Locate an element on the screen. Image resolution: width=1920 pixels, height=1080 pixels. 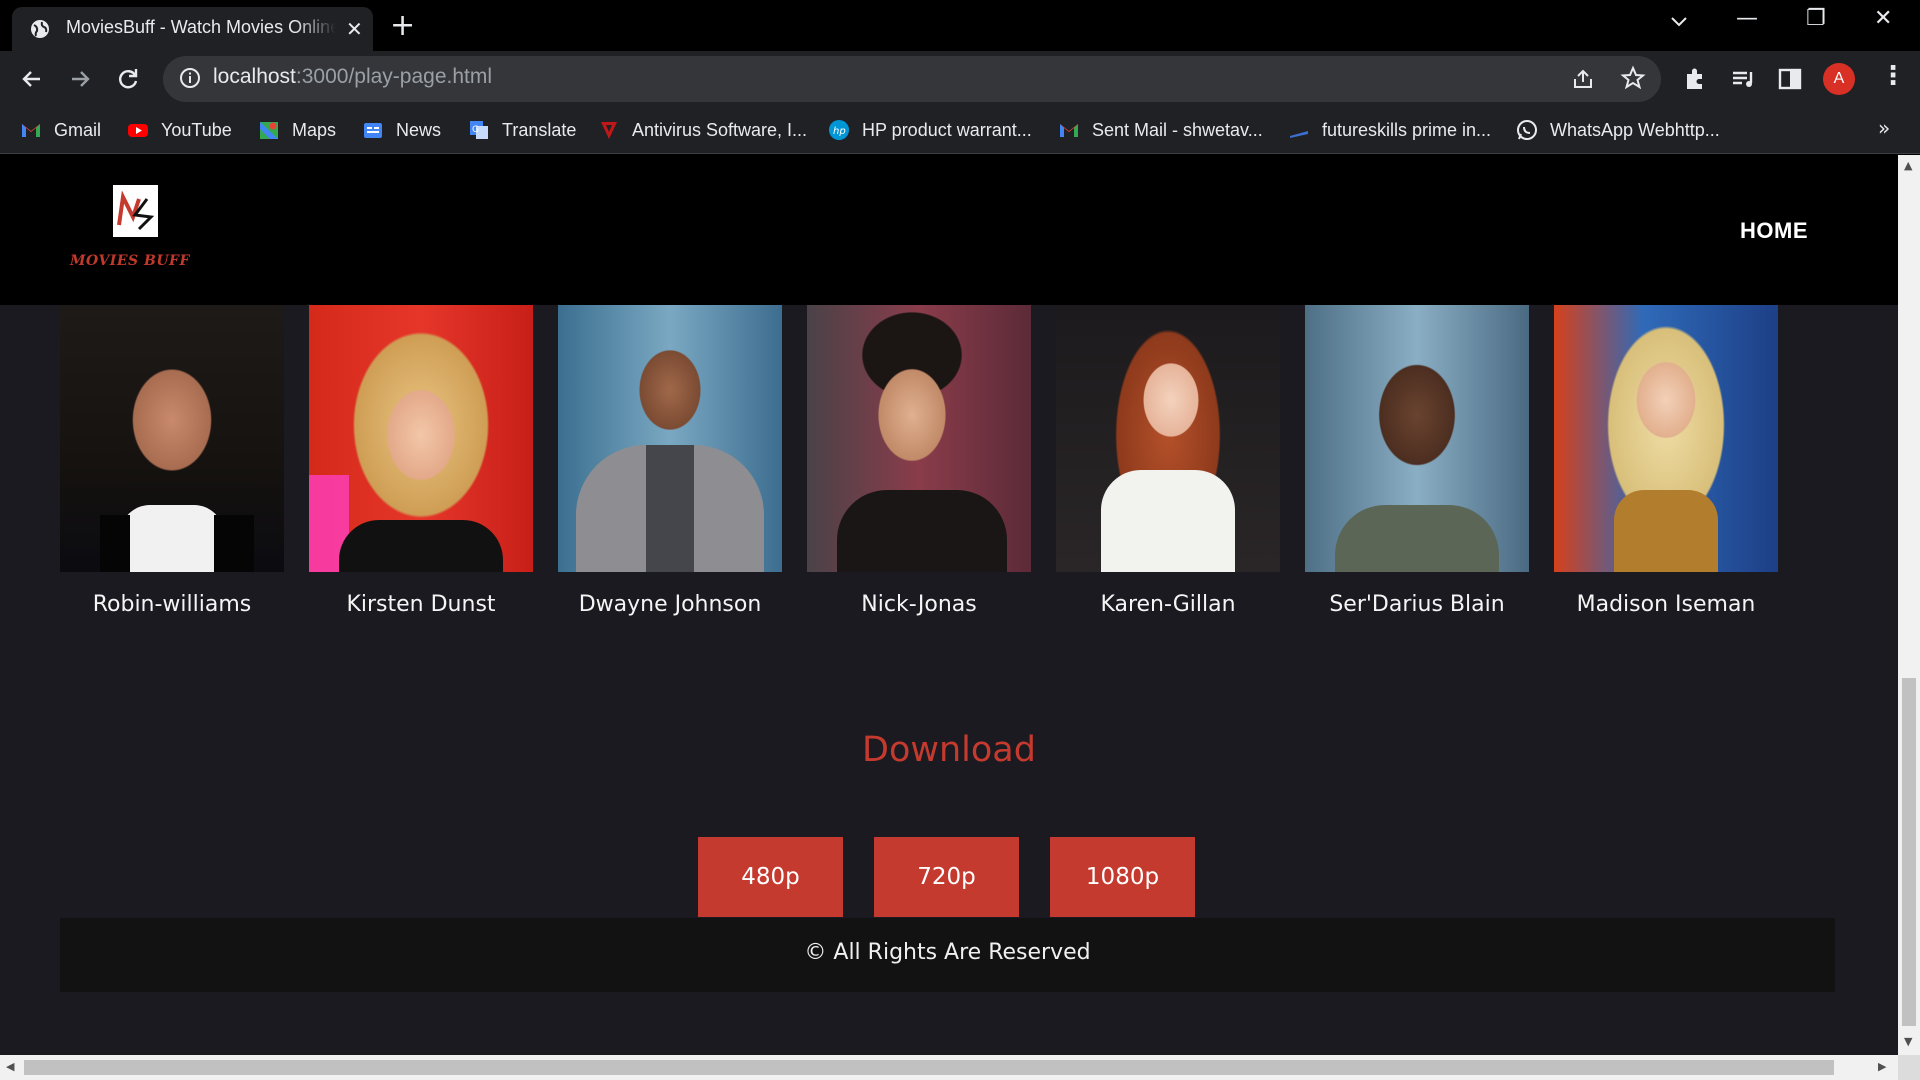
side-panel-icon is located at coordinates (1790, 79).